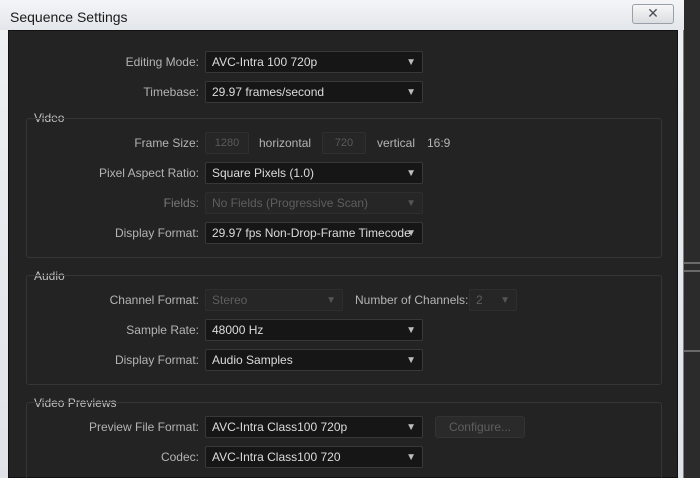 The height and width of the screenshot is (478, 700). Describe the element at coordinates (396, 143) in the screenshot. I see `vertical-label: vertical` at that location.